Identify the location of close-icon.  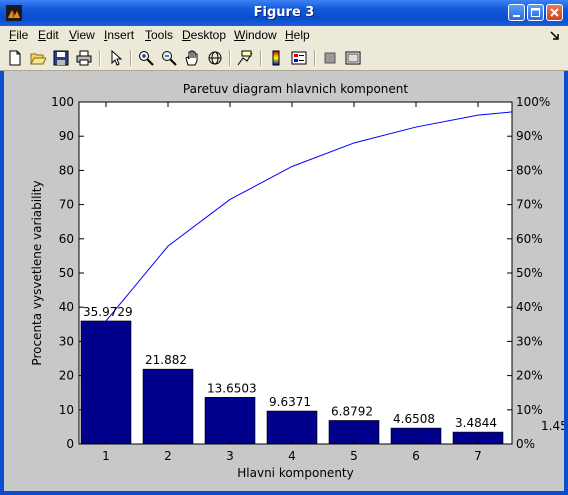
(554, 12).